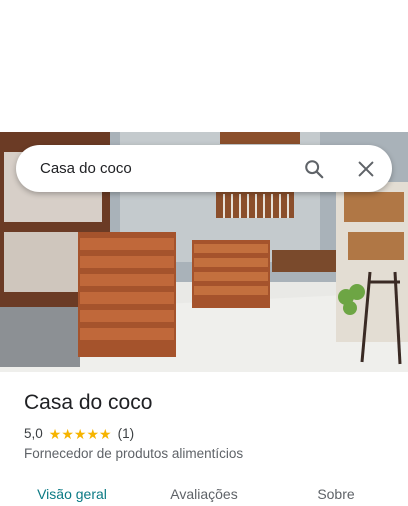  I want to click on place-tabs: Visão geral Avaliações Sobre, so click(204, 491).